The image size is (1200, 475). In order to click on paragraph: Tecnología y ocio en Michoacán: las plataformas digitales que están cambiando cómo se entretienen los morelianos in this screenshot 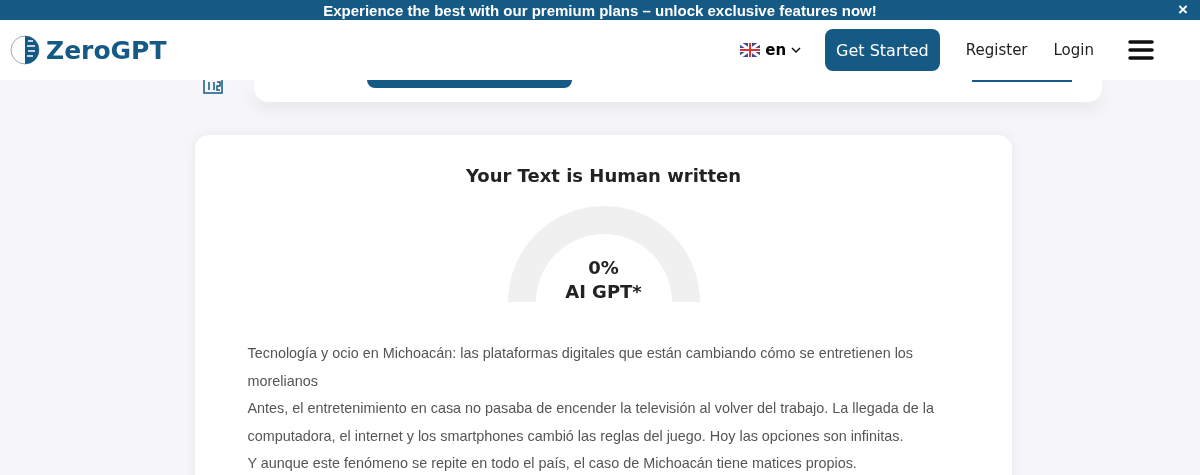, I will do `click(581, 367)`.